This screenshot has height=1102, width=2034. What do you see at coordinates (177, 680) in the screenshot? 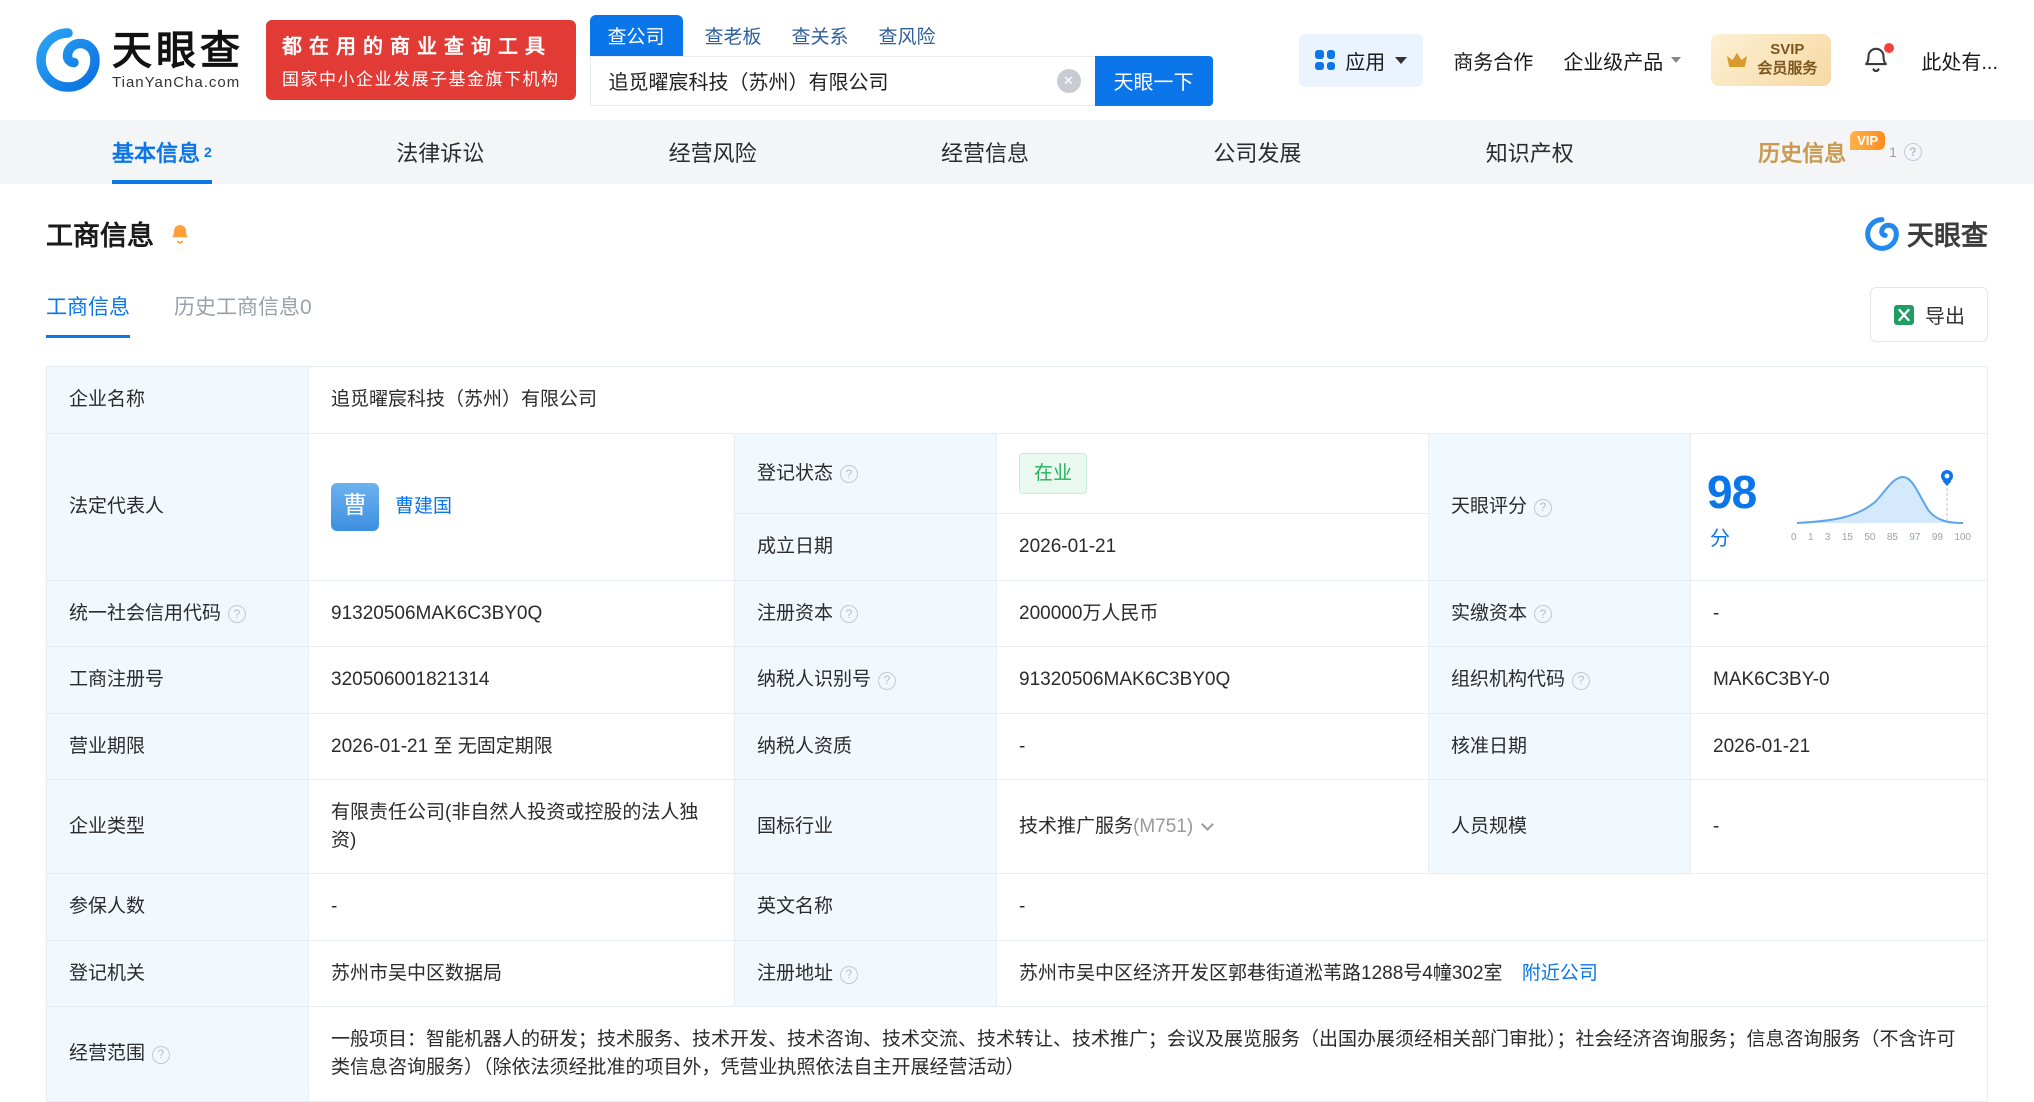
I see `label-reg-number: 工商注册号` at bounding box center [177, 680].